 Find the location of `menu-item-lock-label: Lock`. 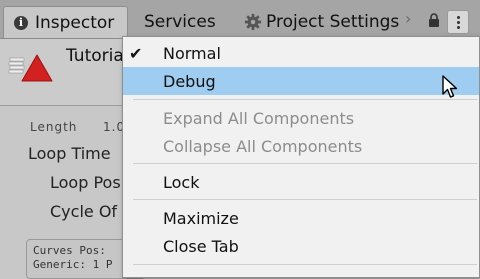

menu-item-lock-label: Lock is located at coordinates (181, 182).